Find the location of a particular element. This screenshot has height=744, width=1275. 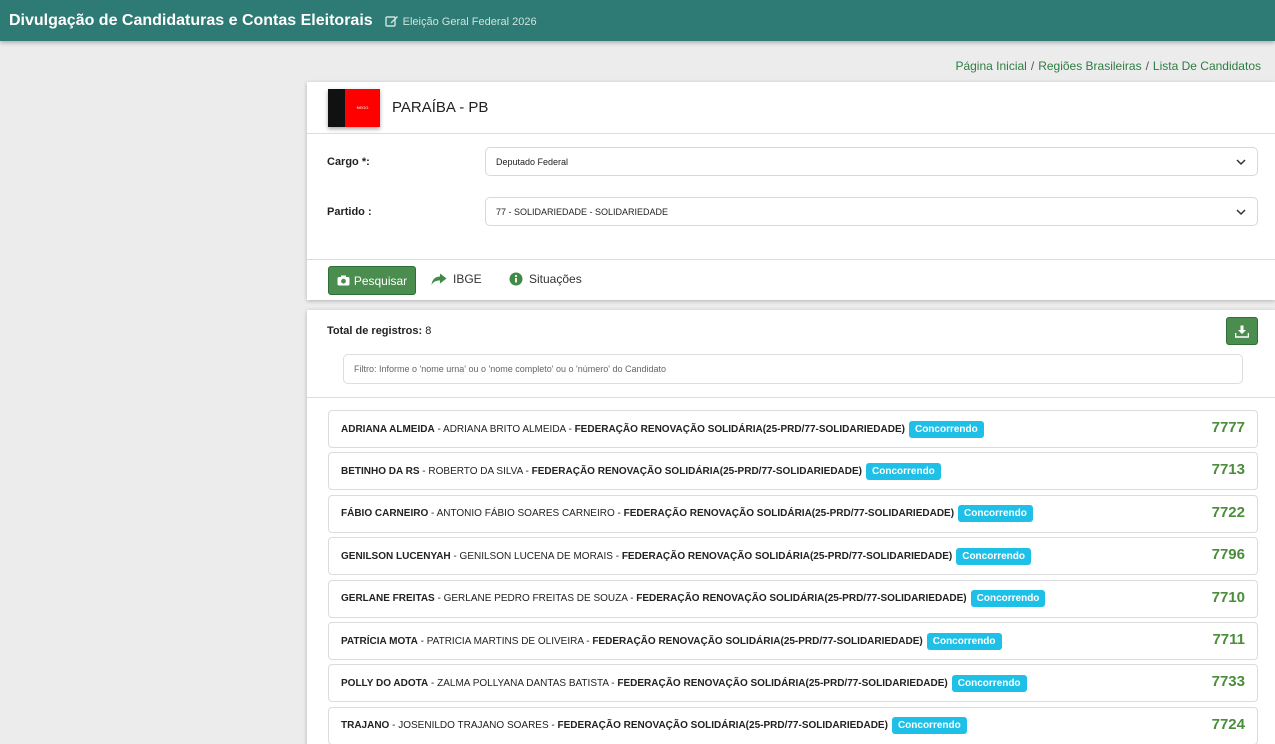

candidate-nickname: TRAJANO is located at coordinates (365, 726).